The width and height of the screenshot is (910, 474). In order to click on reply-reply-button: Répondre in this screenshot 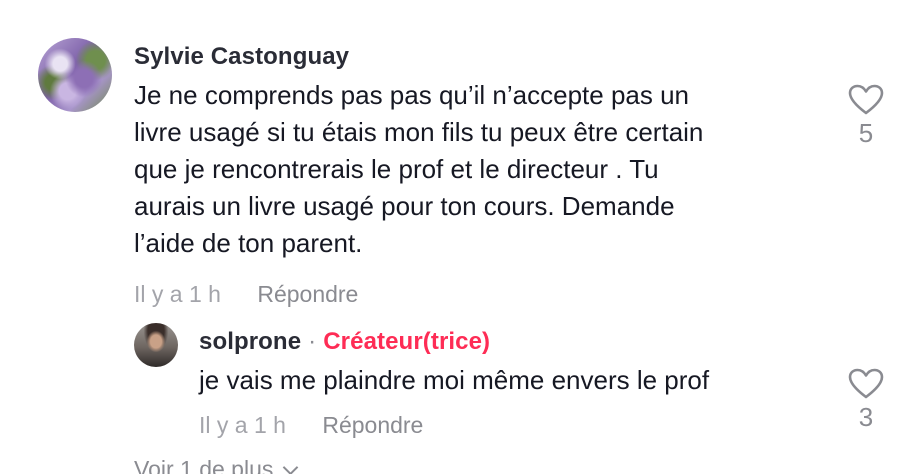, I will do `click(372, 425)`.